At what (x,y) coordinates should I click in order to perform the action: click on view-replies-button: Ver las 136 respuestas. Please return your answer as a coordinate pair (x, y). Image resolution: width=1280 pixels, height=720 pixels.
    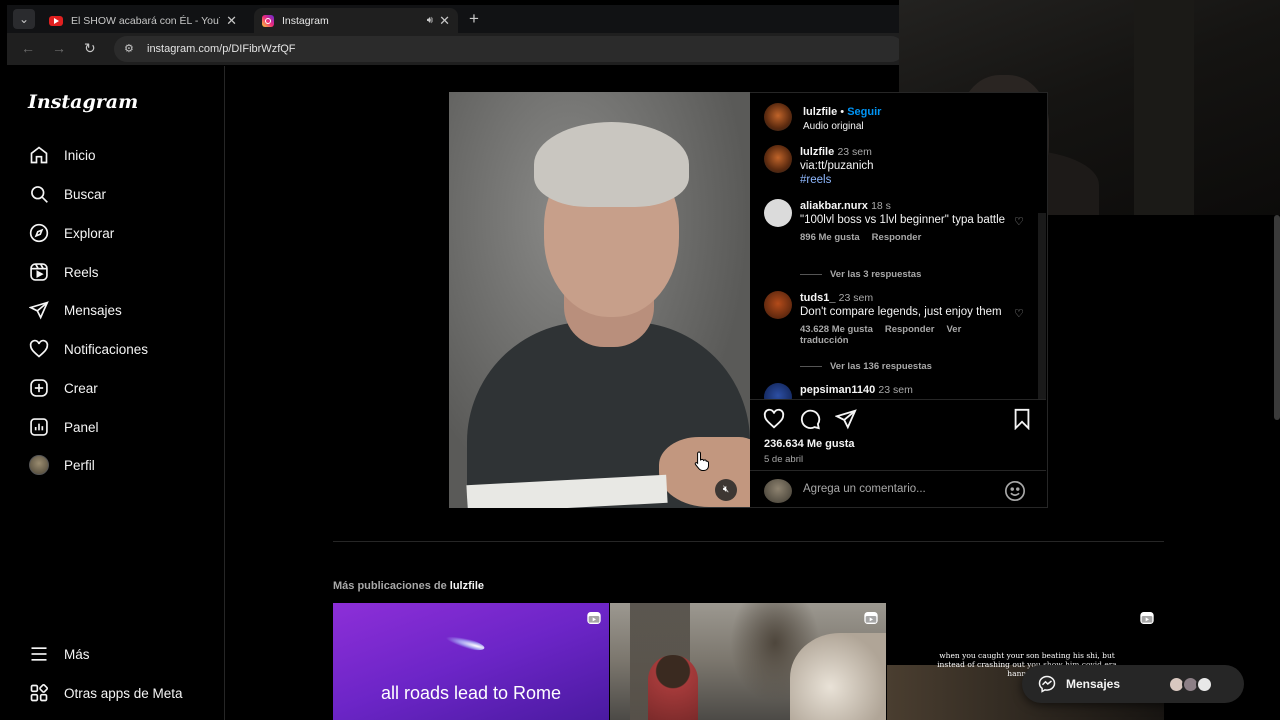
    Looking at the image, I should click on (866, 366).